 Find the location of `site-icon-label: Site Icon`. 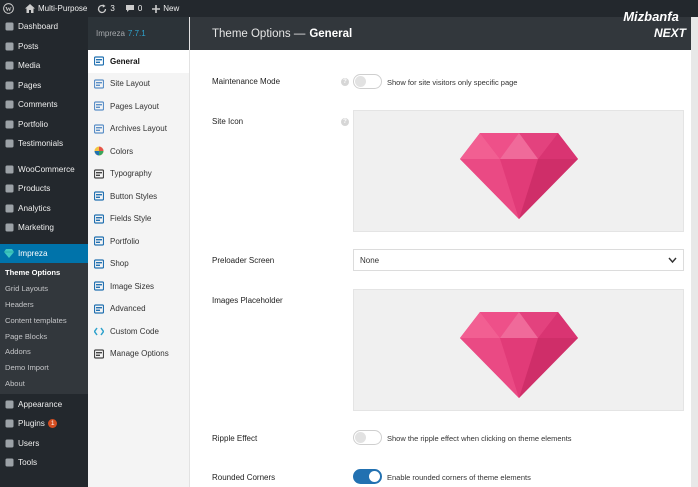

site-icon-label: Site Icon is located at coordinates (228, 121).